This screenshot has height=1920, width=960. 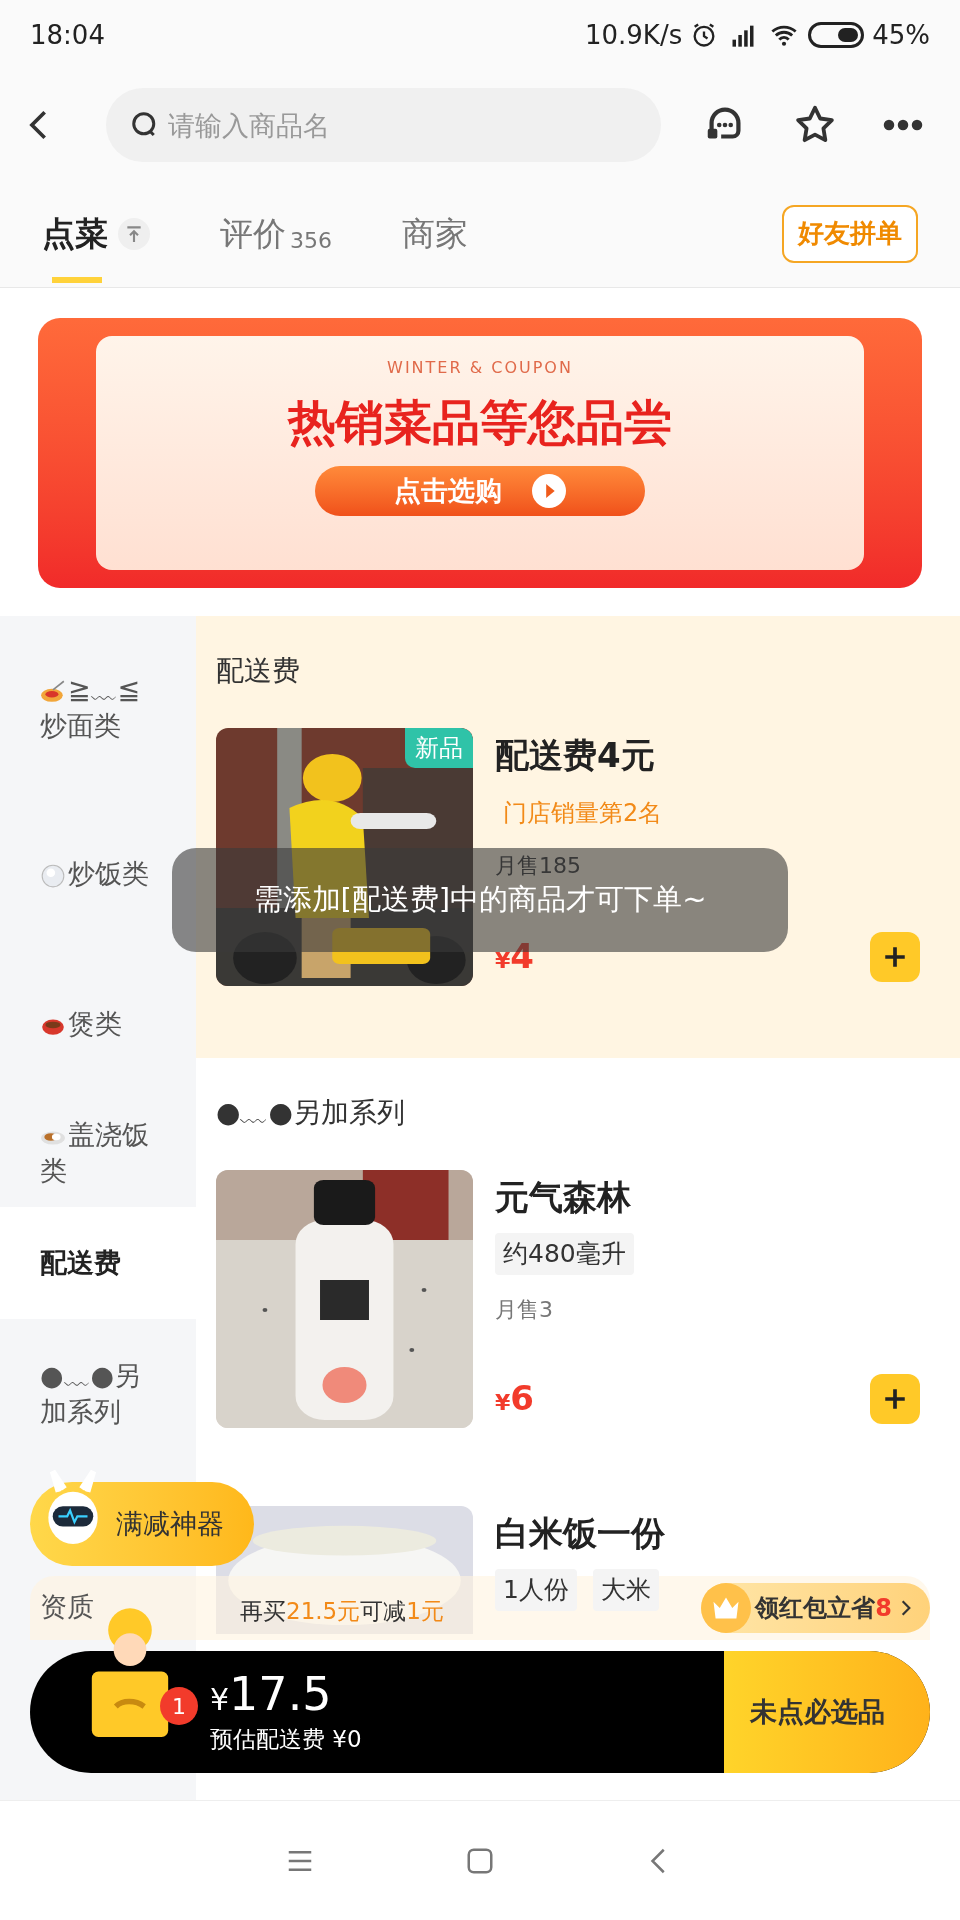 I want to click on play-icon, so click(x=549, y=491).